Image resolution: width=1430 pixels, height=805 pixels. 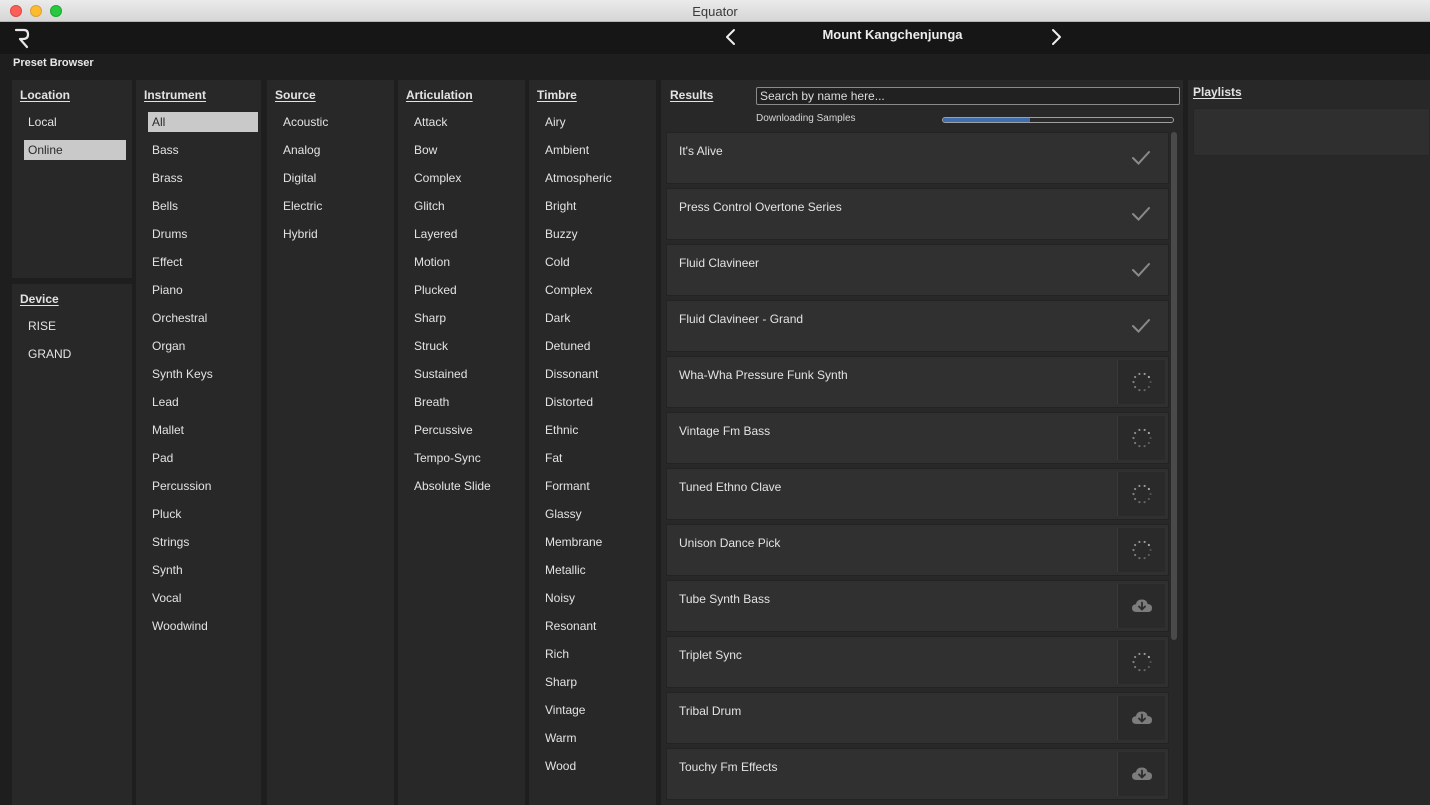 What do you see at coordinates (167, 598) in the screenshot?
I see `instrument-item-label: Vocal` at bounding box center [167, 598].